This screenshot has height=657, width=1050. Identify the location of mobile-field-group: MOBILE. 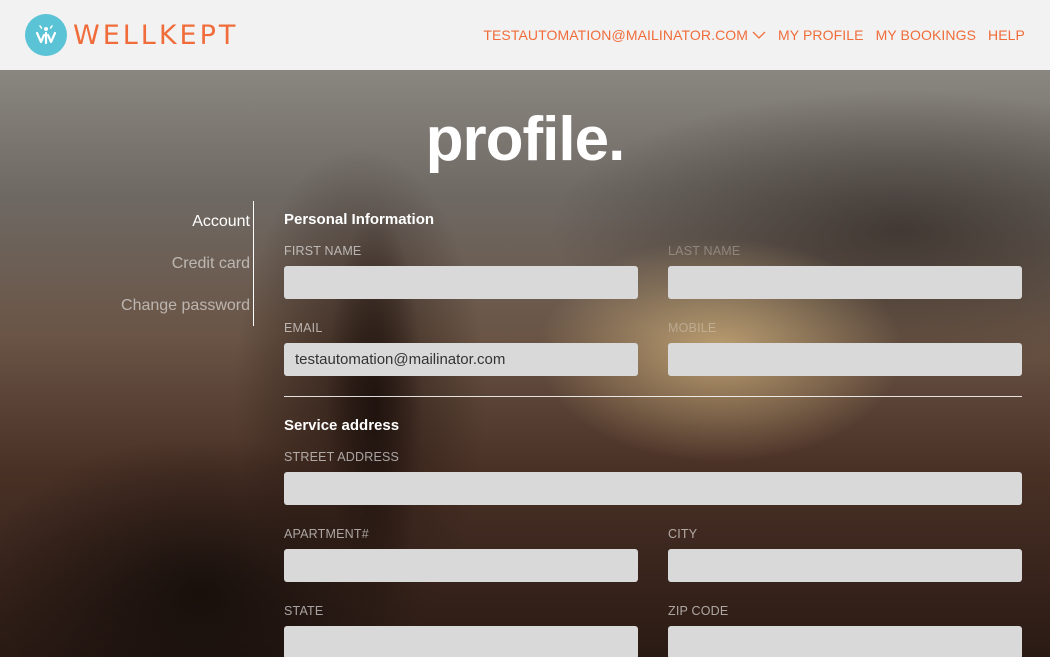
(845, 337).